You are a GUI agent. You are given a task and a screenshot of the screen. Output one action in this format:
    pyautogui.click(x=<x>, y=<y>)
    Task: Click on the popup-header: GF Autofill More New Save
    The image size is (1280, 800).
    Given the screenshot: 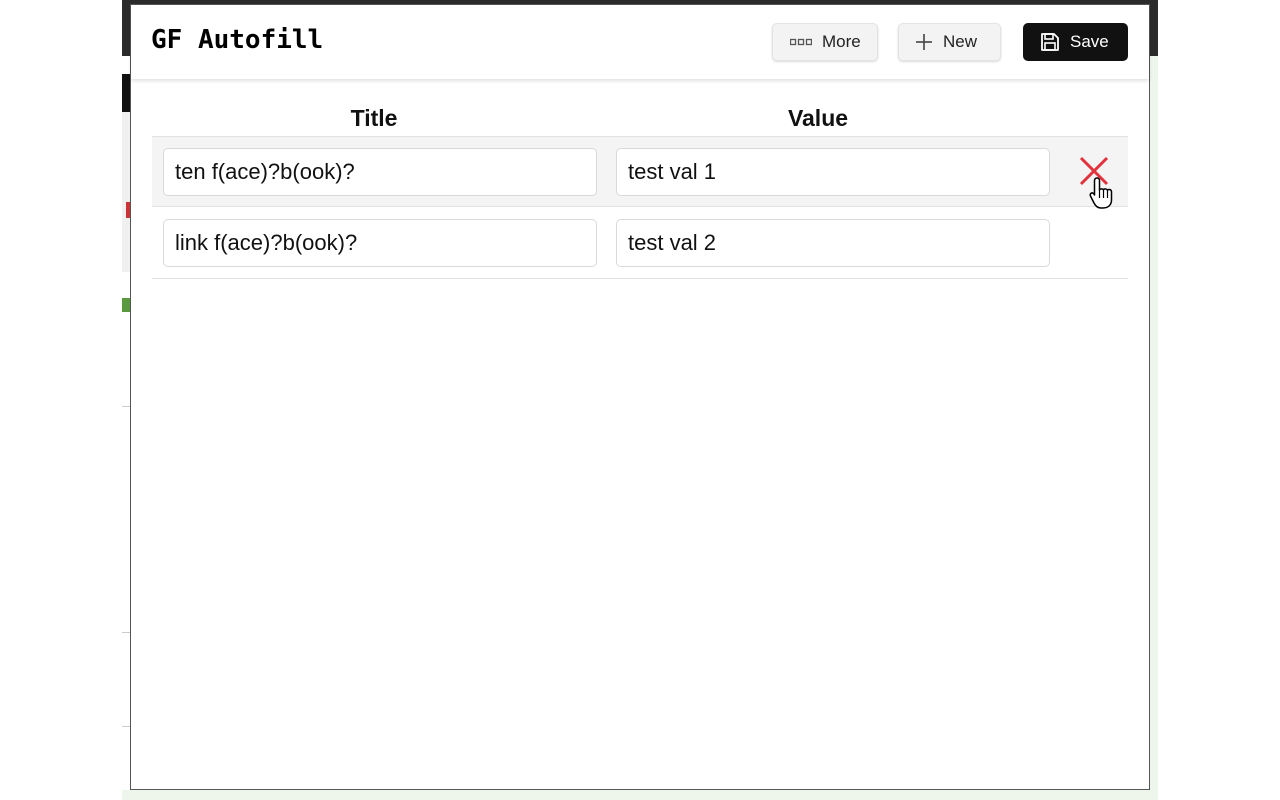 What is the action you would take?
    pyautogui.click(x=640, y=42)
    